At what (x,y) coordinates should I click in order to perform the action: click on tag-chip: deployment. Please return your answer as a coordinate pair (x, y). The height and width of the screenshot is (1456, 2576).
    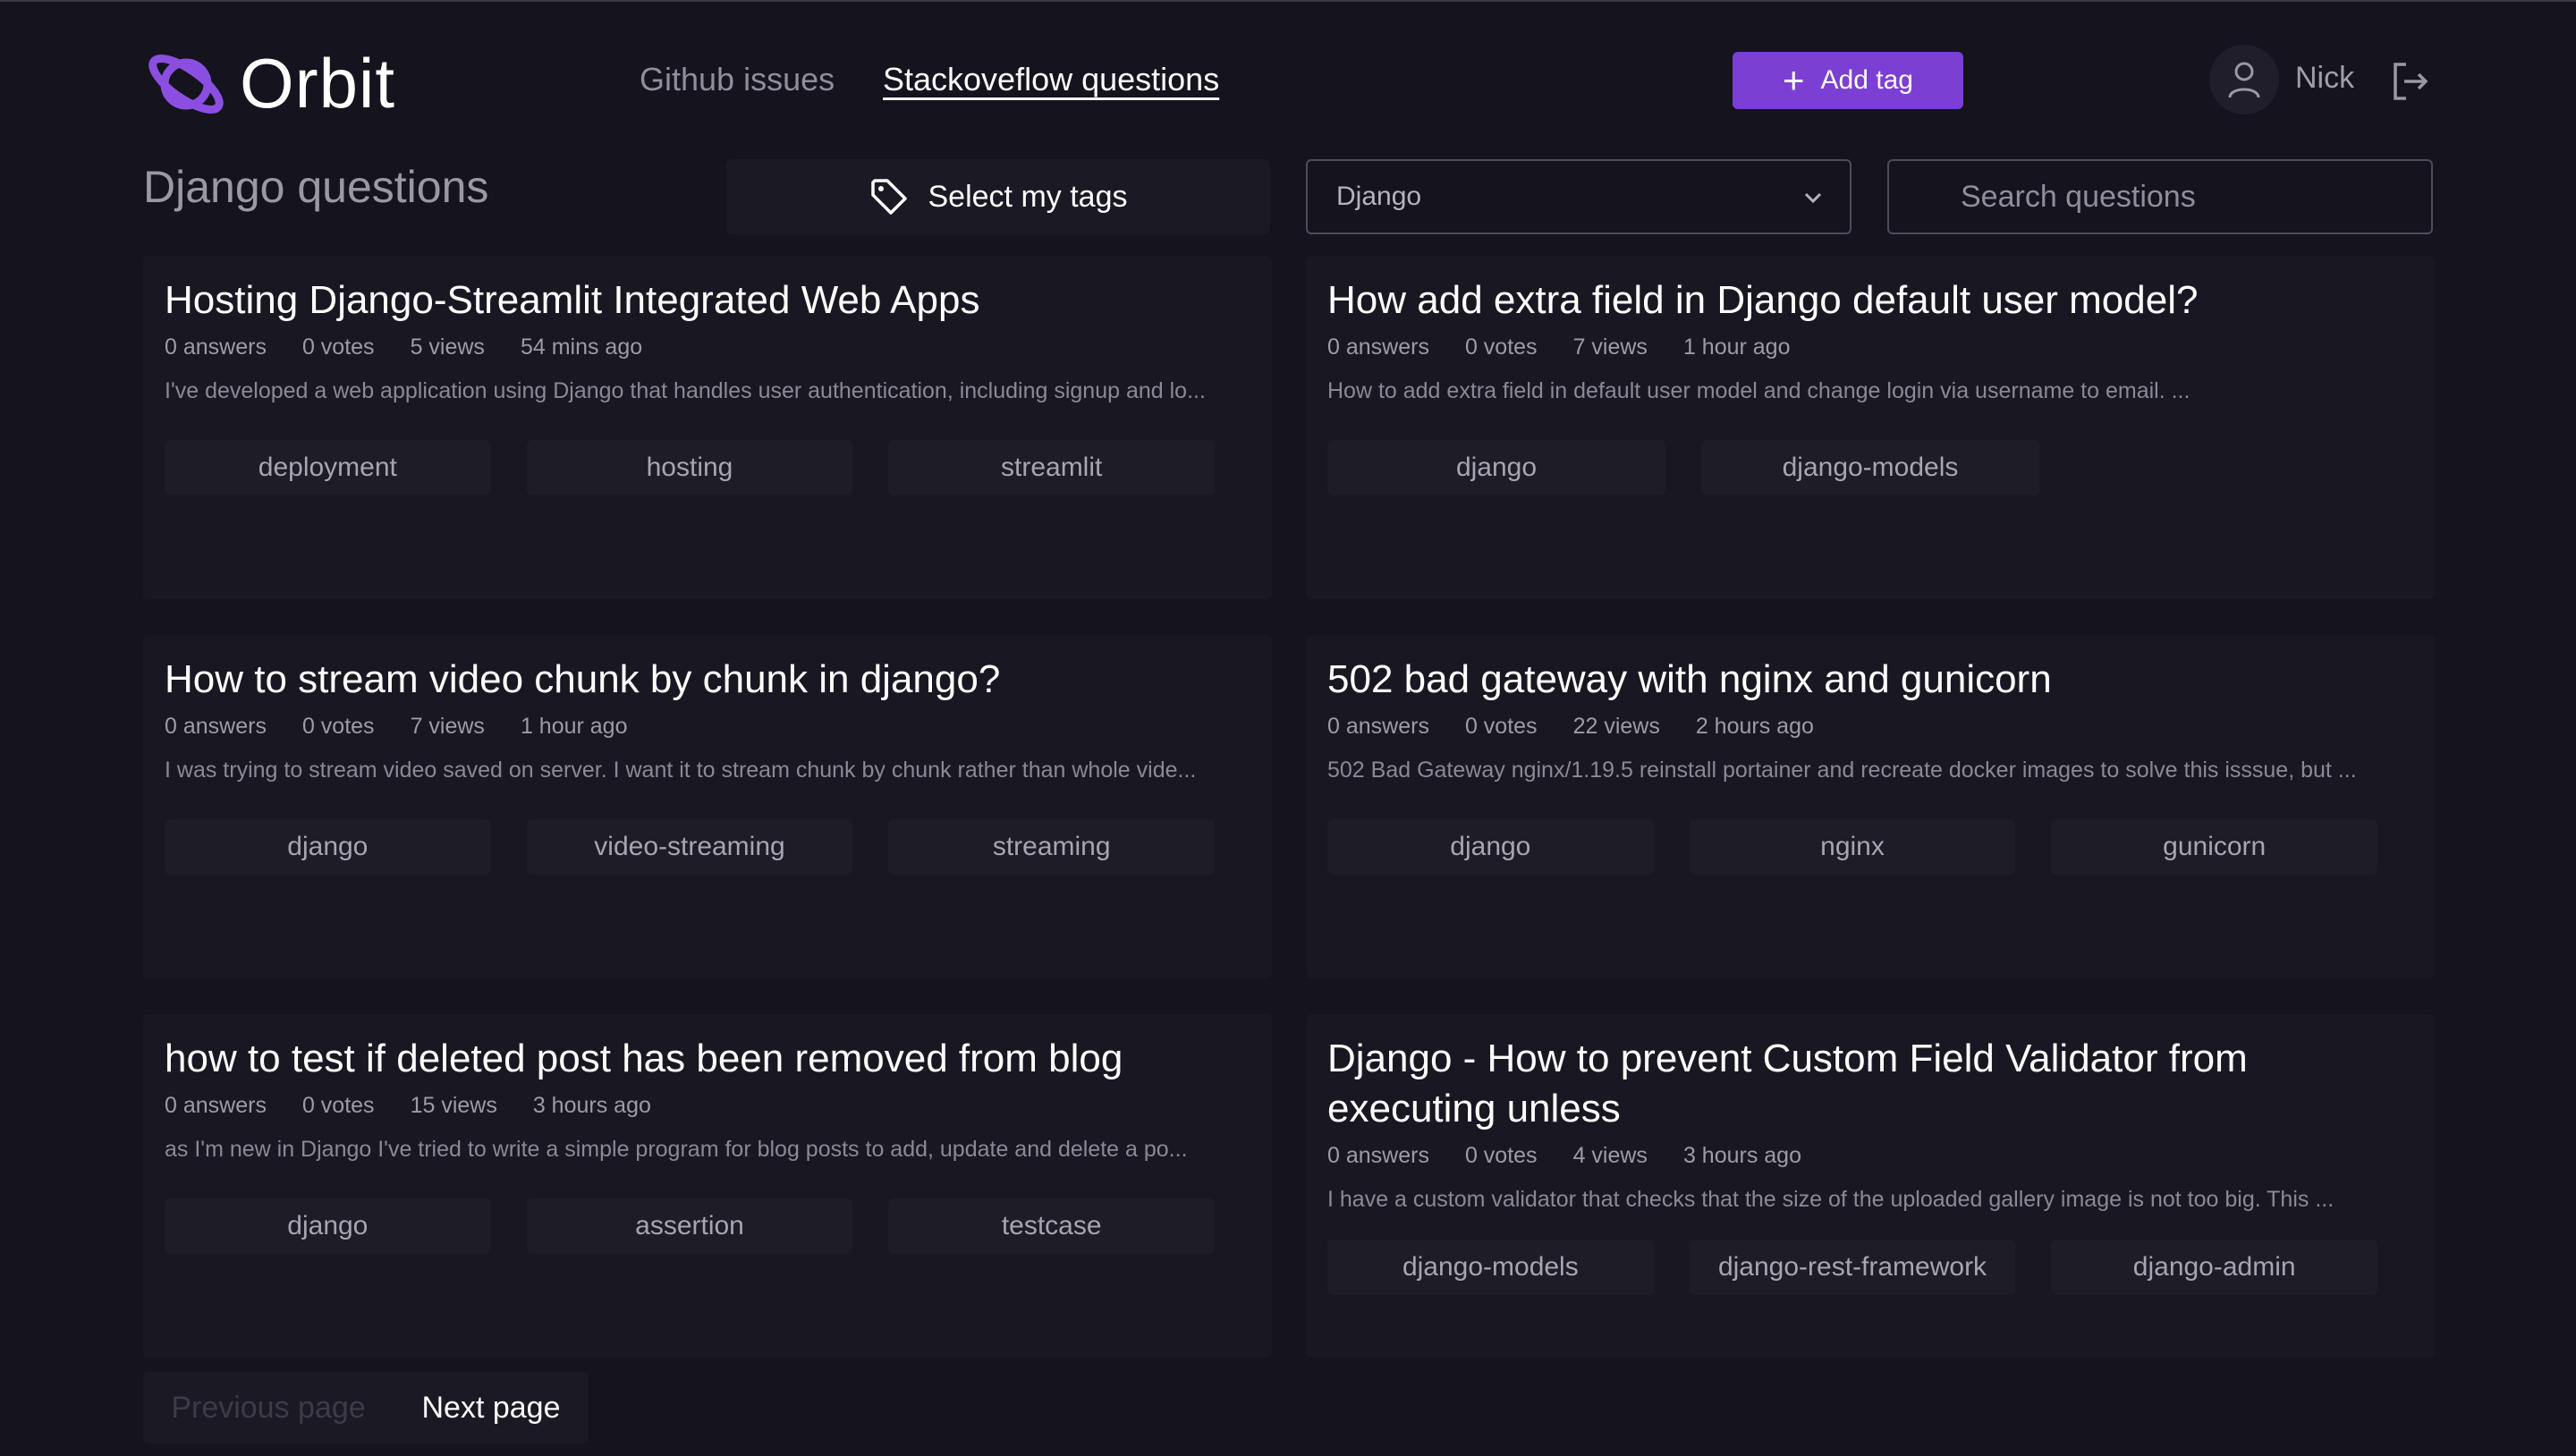
    Looking at the image, I should click on (328, 467).